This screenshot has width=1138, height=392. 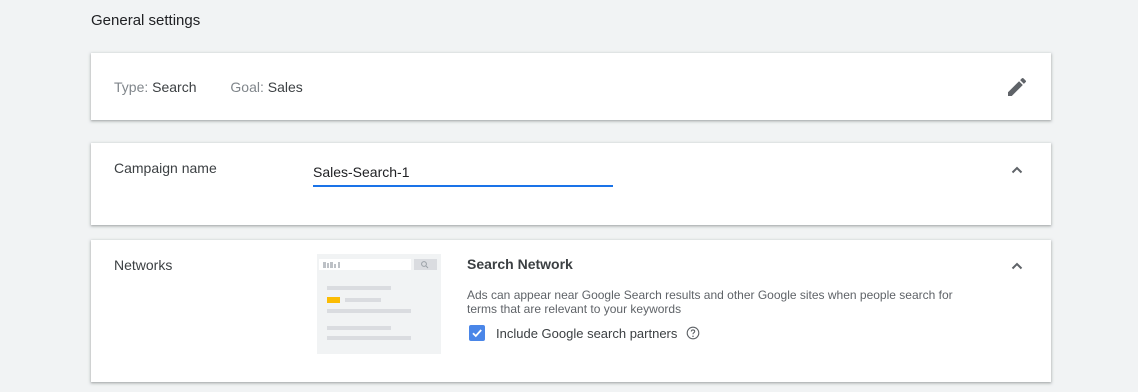 I want to click on campaign-name-label: Campaign name, so click(x=165, y=168).